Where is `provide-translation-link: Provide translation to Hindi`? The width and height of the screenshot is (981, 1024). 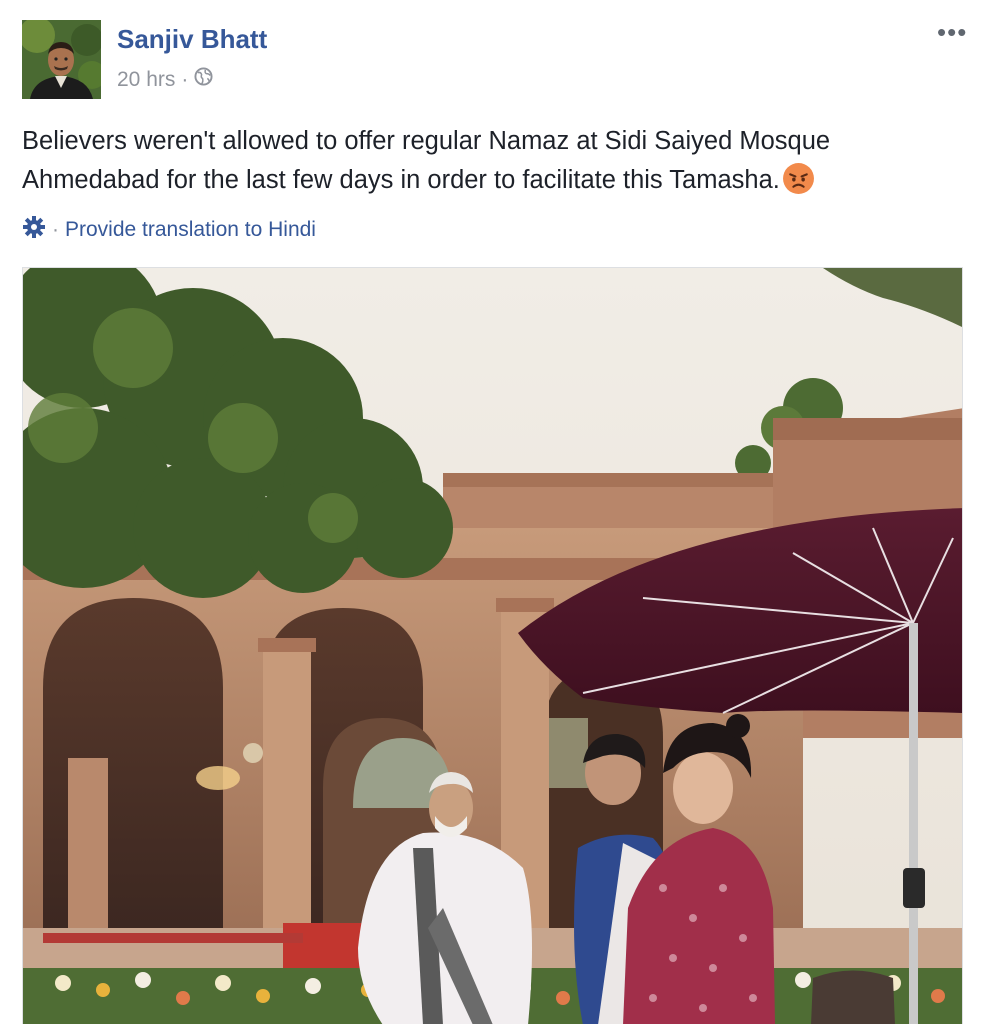
provide-translation-link: Provide translation to Hindi is located at coordinates (190, 230).